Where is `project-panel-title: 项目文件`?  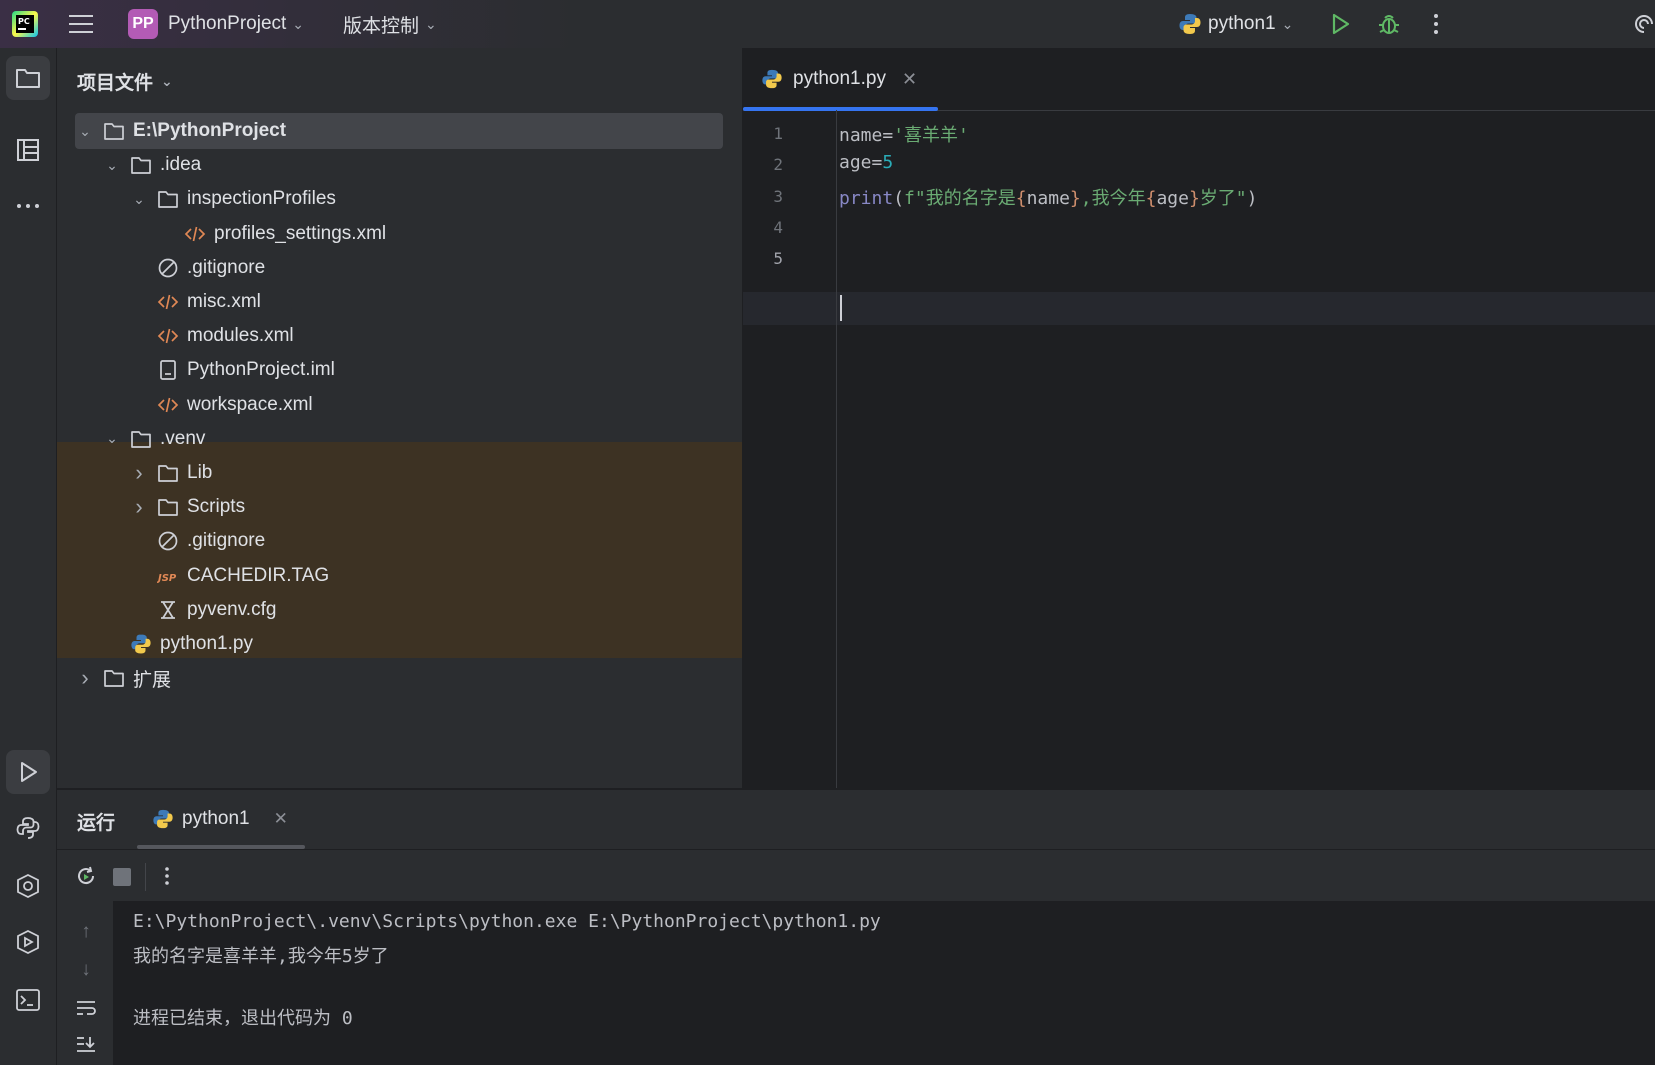
project-panel-title: 项目文件 is located at coordinates (115, 83).